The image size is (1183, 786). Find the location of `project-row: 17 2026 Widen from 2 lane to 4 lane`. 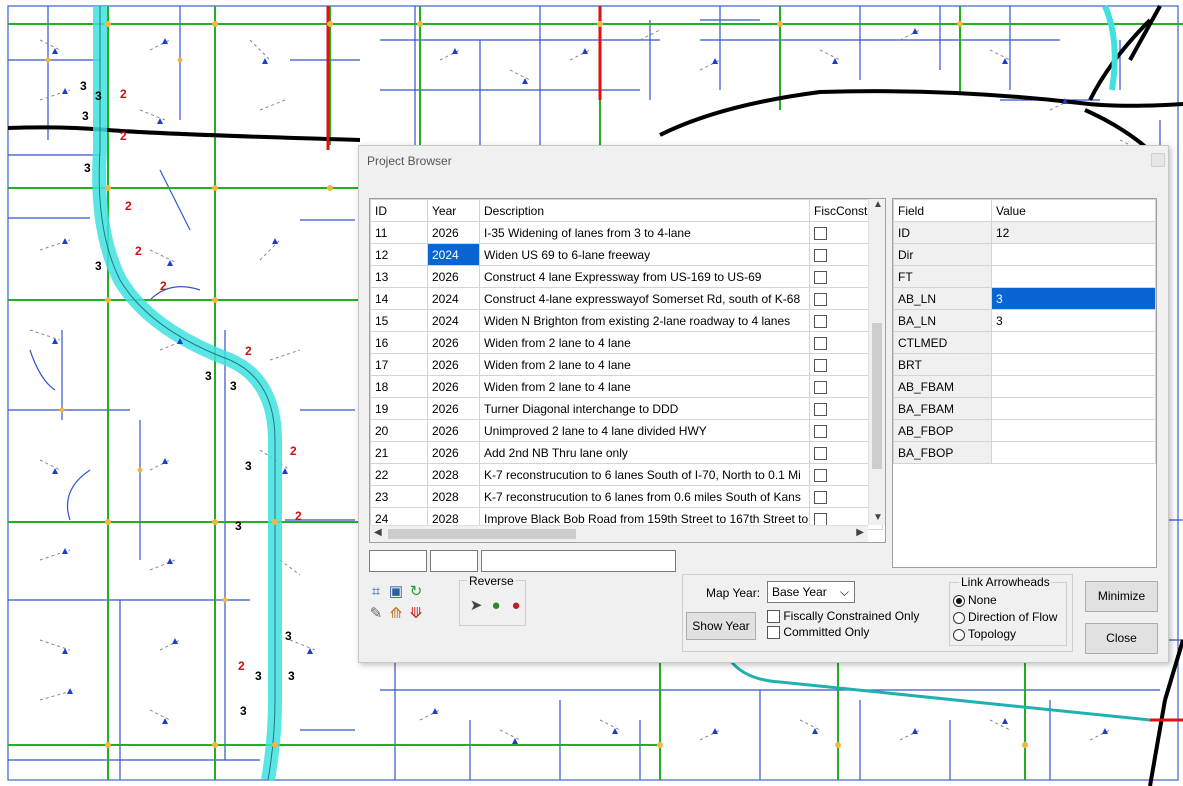

project-row: 17 2026 Widen from 2 lane to 4 lane is located at coordinates (626, 364).